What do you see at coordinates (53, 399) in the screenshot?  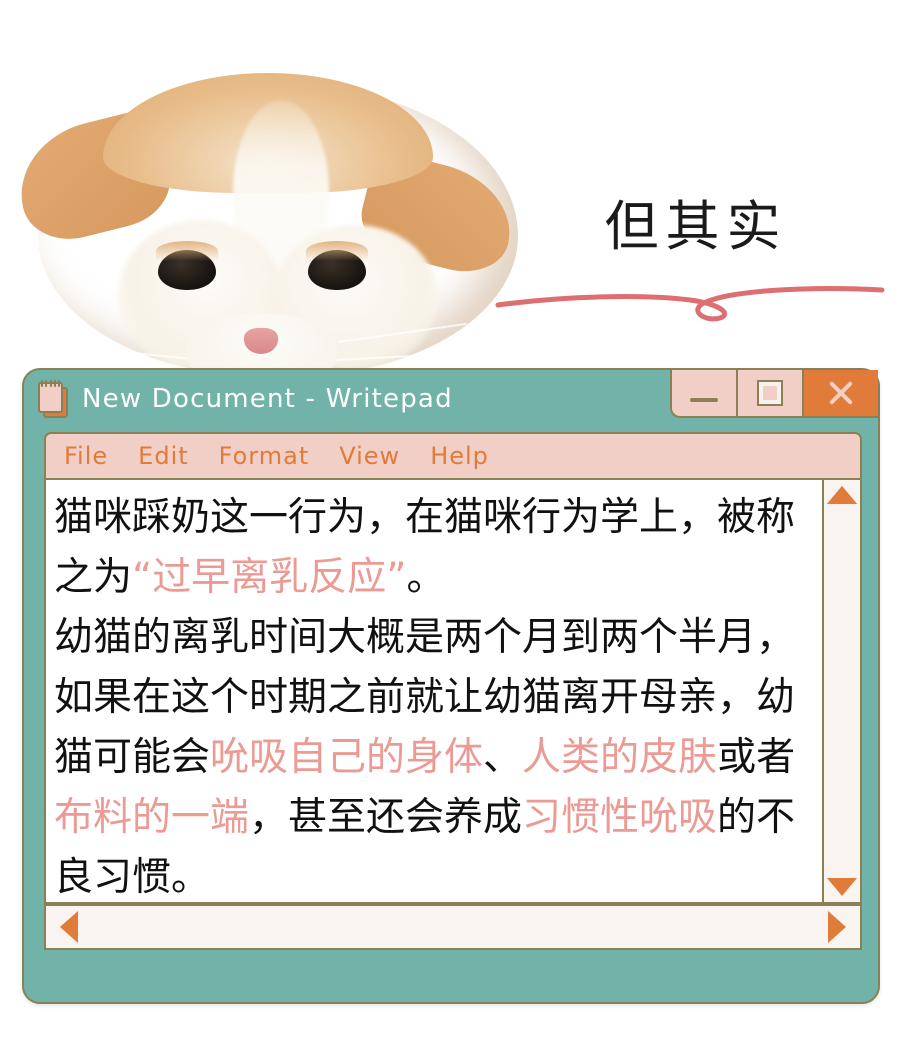 I see `notepad-icon` at bounding box center [53, 399].